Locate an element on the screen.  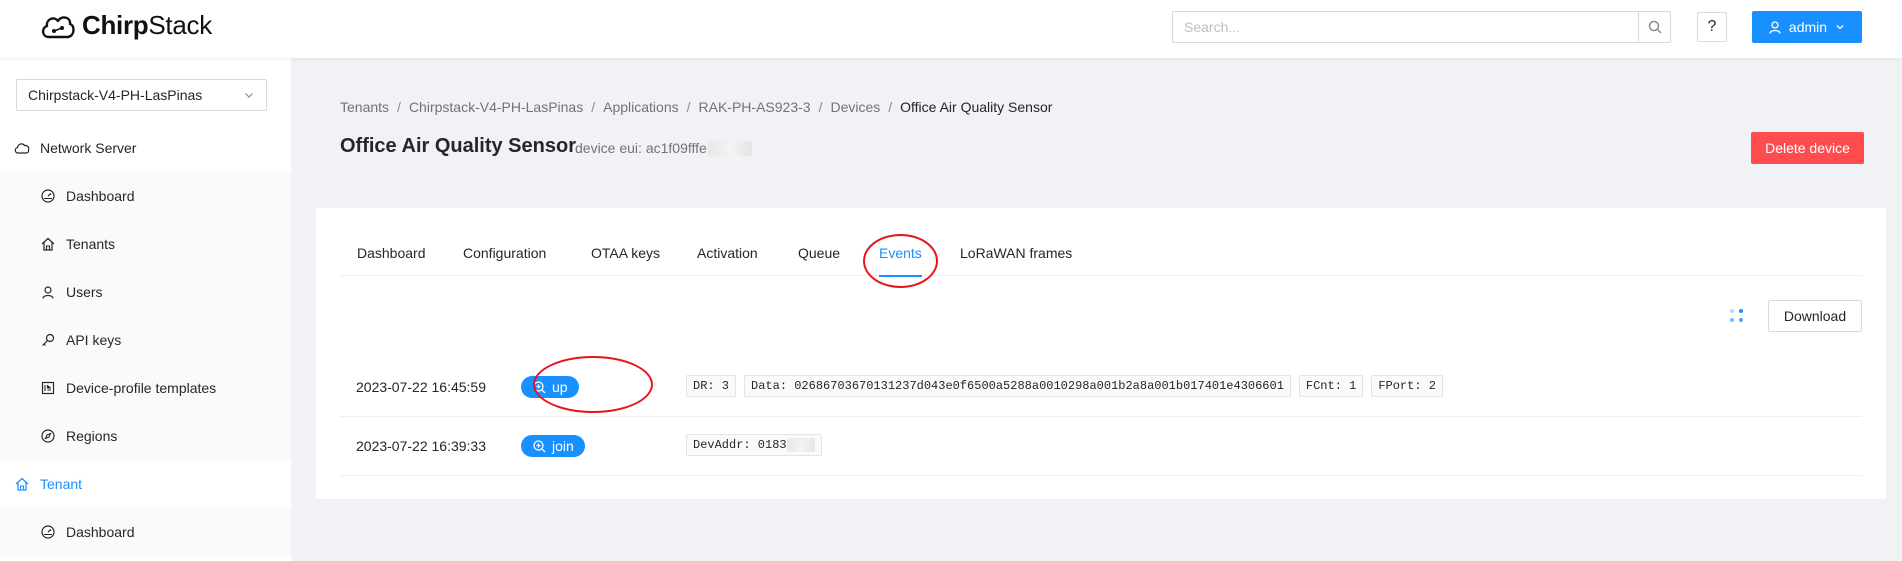
tab-lorawan-frames: LoRaWAN frames is located at coordinates (1016, 253).